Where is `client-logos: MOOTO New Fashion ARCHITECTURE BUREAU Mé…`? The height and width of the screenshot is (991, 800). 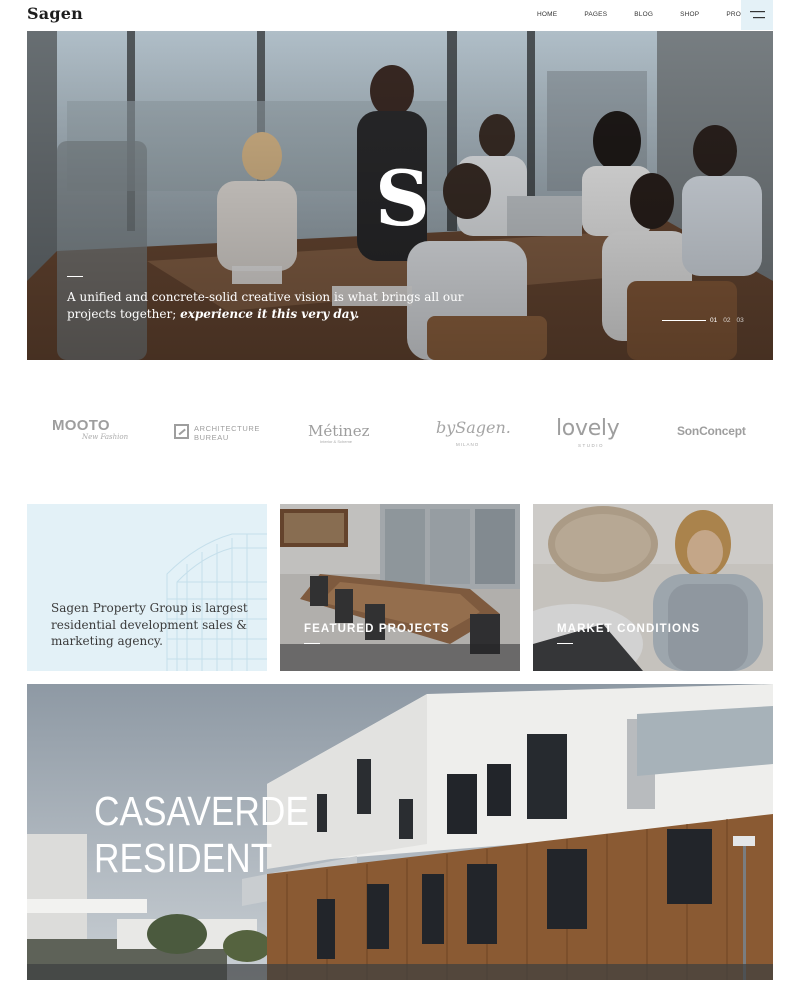
client-logos: MOOTO New Fashion ARCHITECTURE BUREAU Mé… is located at coordinates (400, 432).